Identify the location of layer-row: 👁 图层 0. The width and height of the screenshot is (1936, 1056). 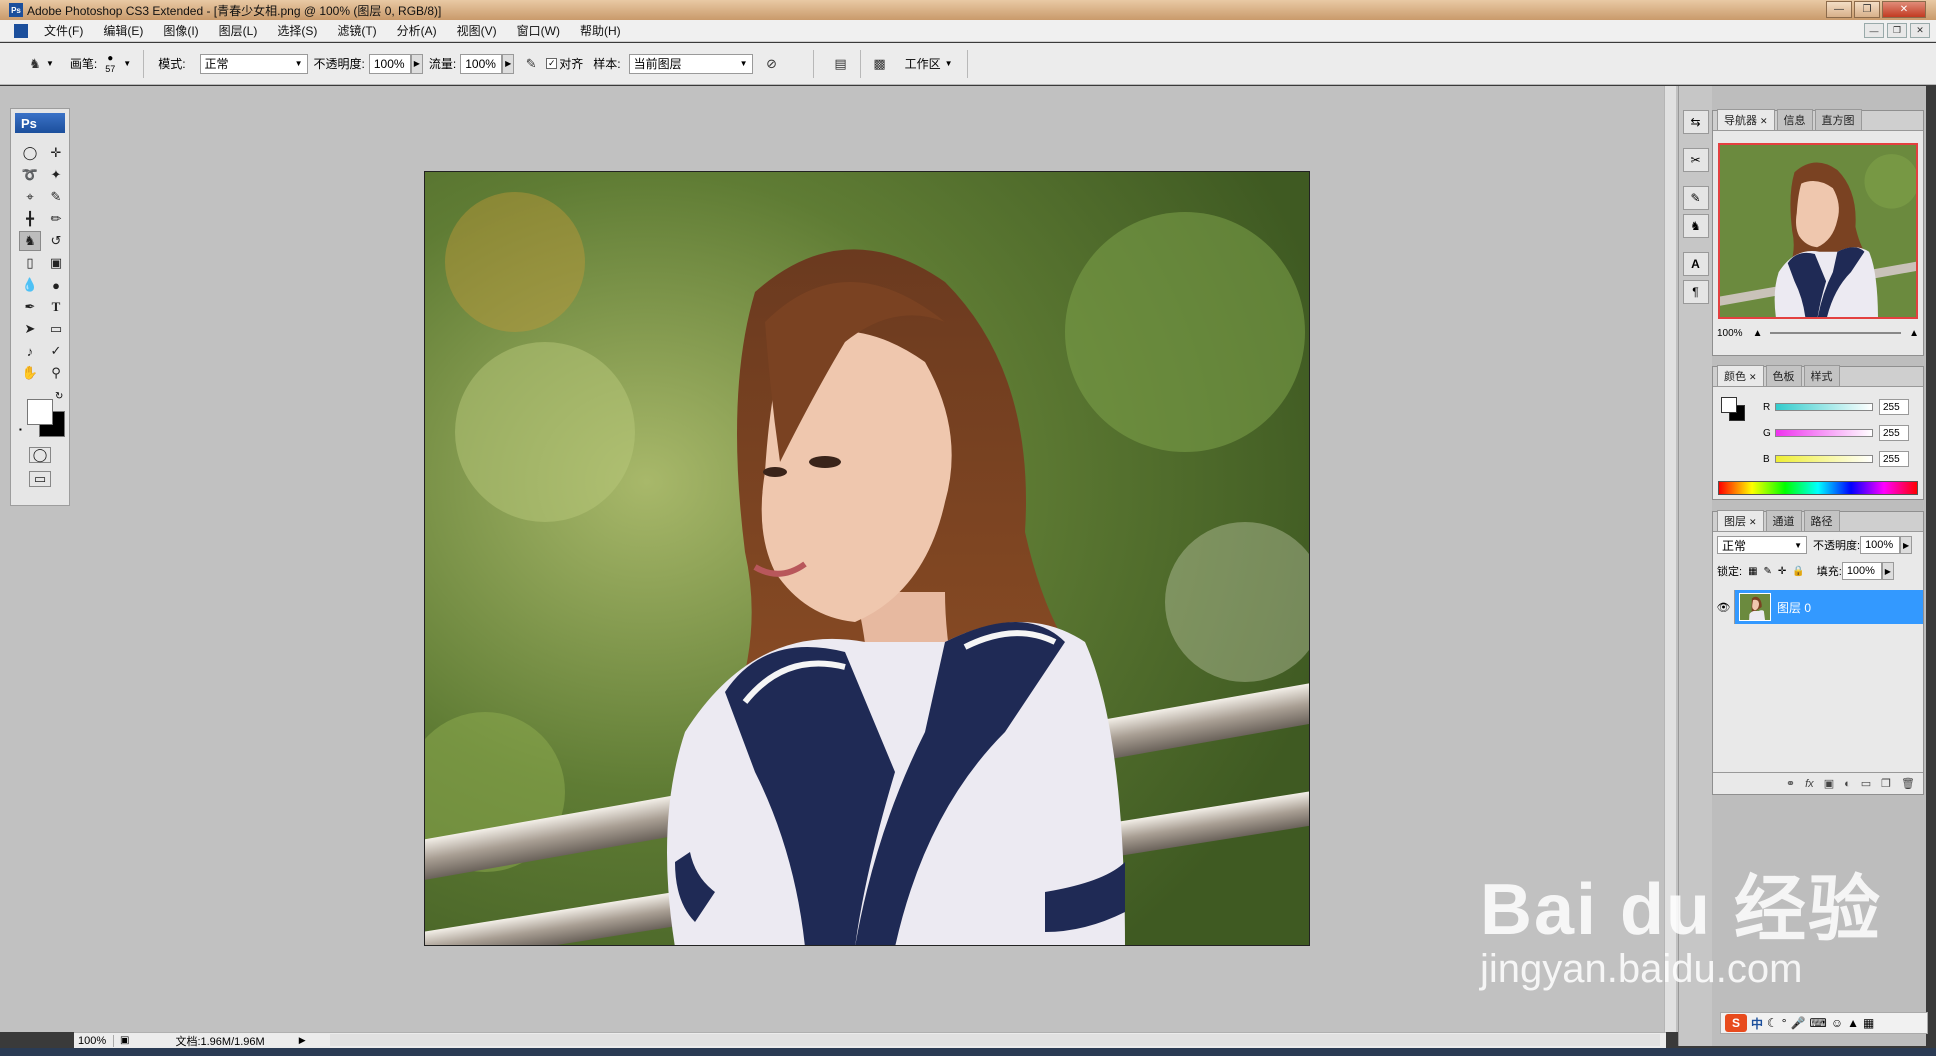
(1818, 607).